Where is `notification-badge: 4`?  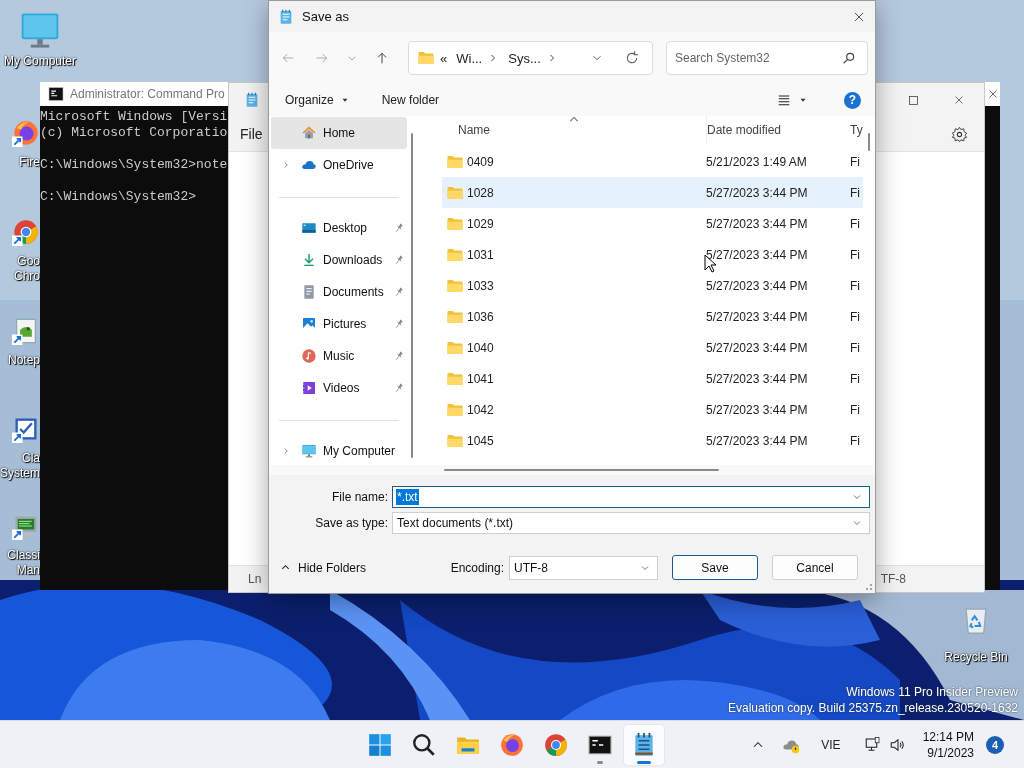 notification-badge: 4 is located at coordinates (995, 744).